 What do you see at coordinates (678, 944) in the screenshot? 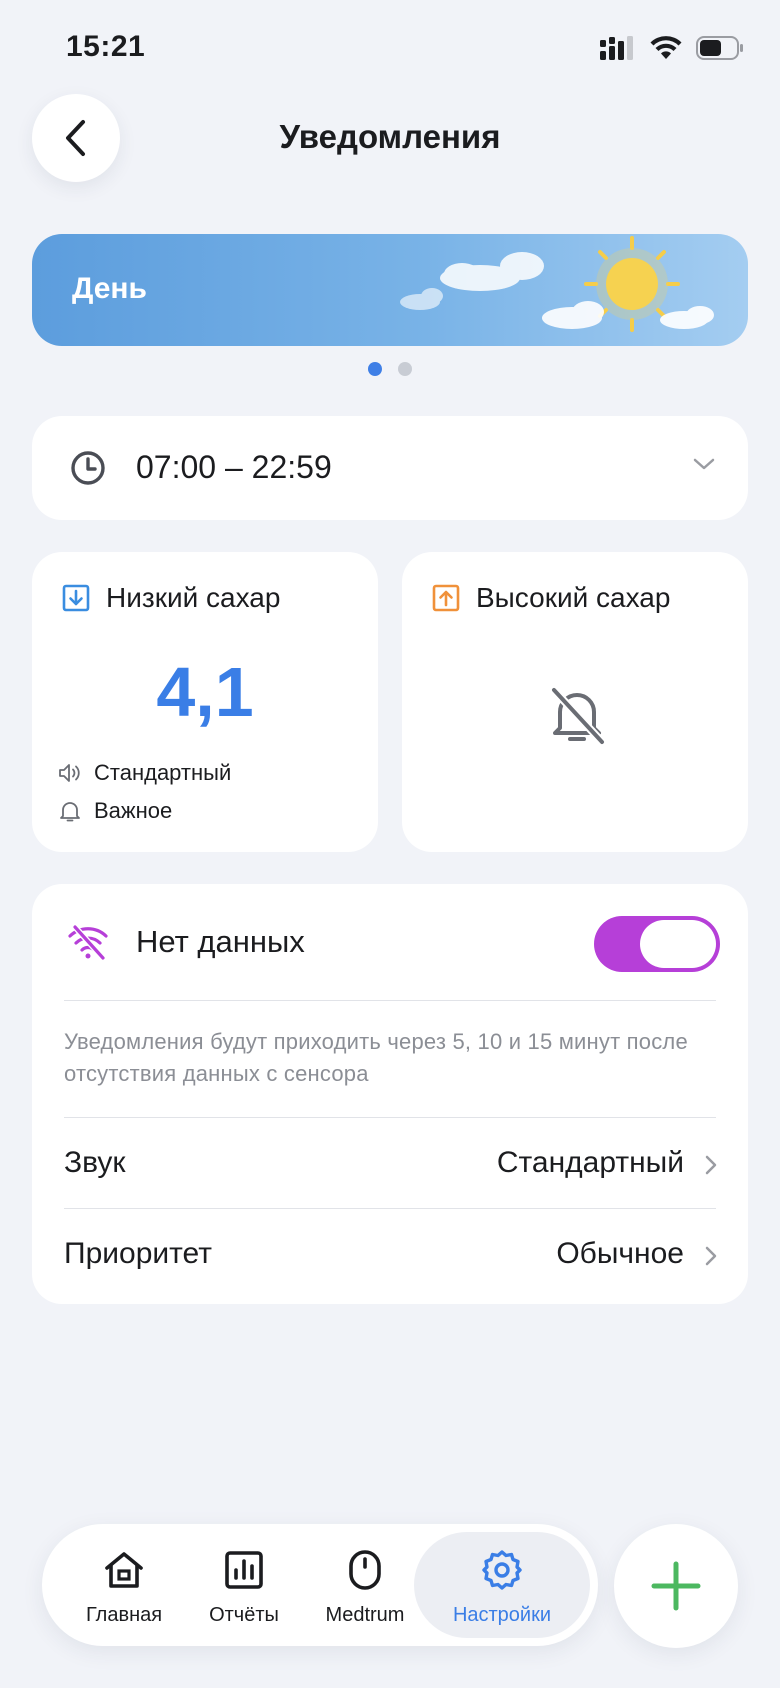
I see `toggle-knob` at bounding box center [678, 944].